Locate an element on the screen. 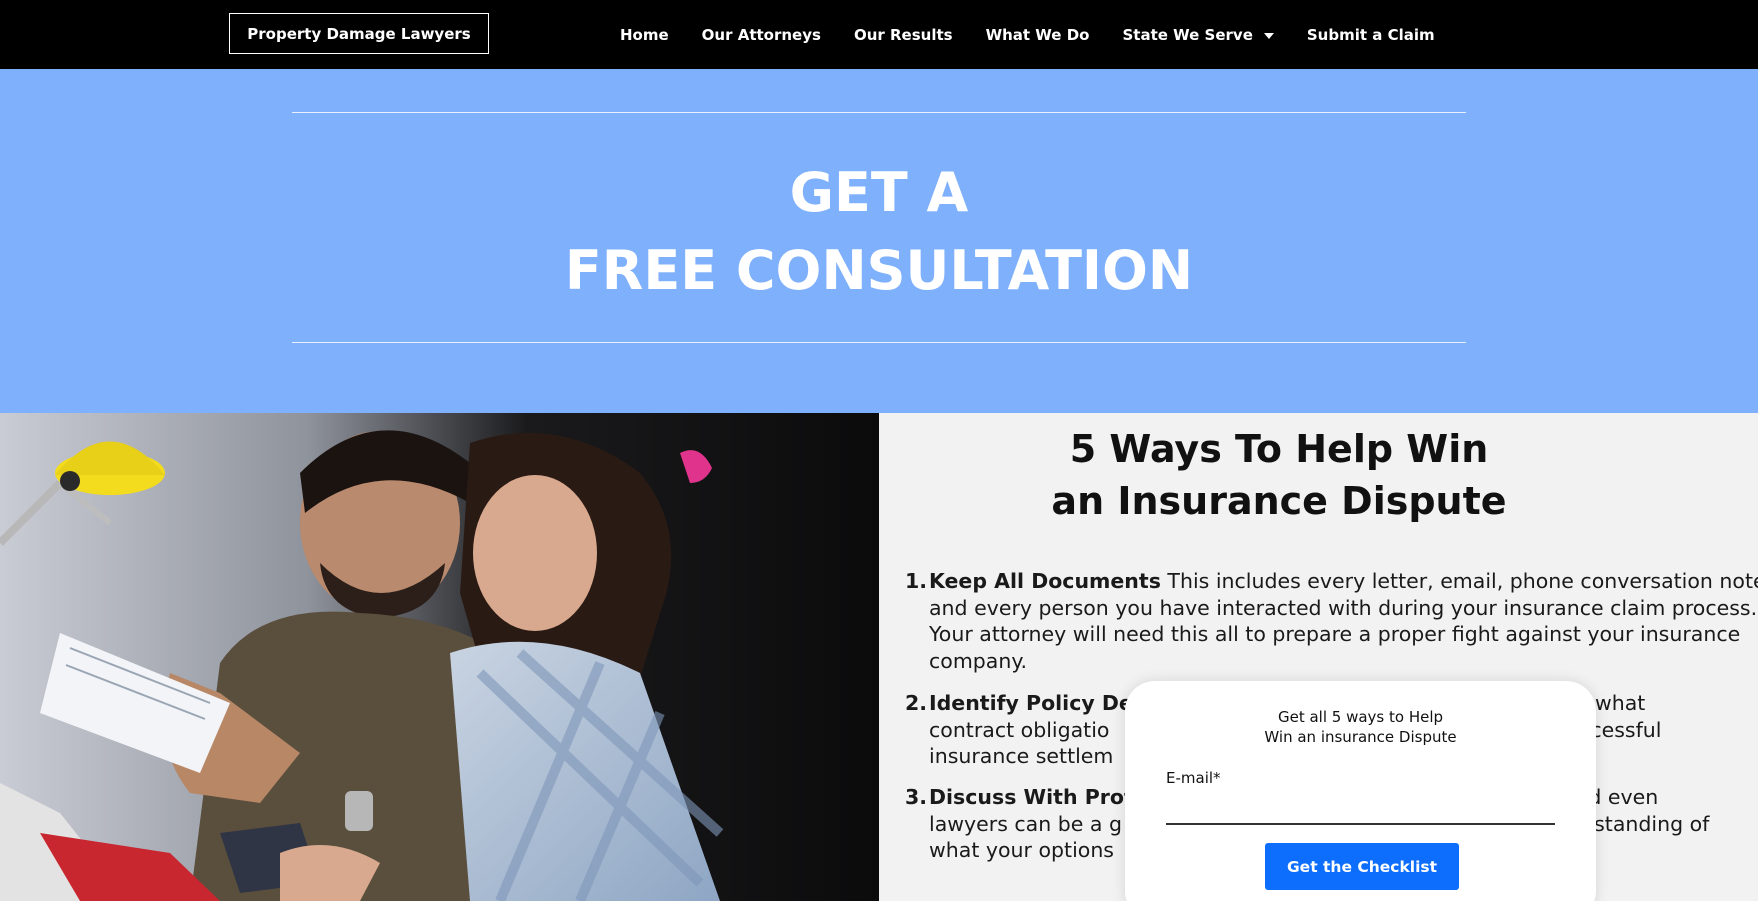 Image resolution: width=1758 pixels, height=901 pixels. nav-our-results: Our Results is located at coordinates (903, 35).